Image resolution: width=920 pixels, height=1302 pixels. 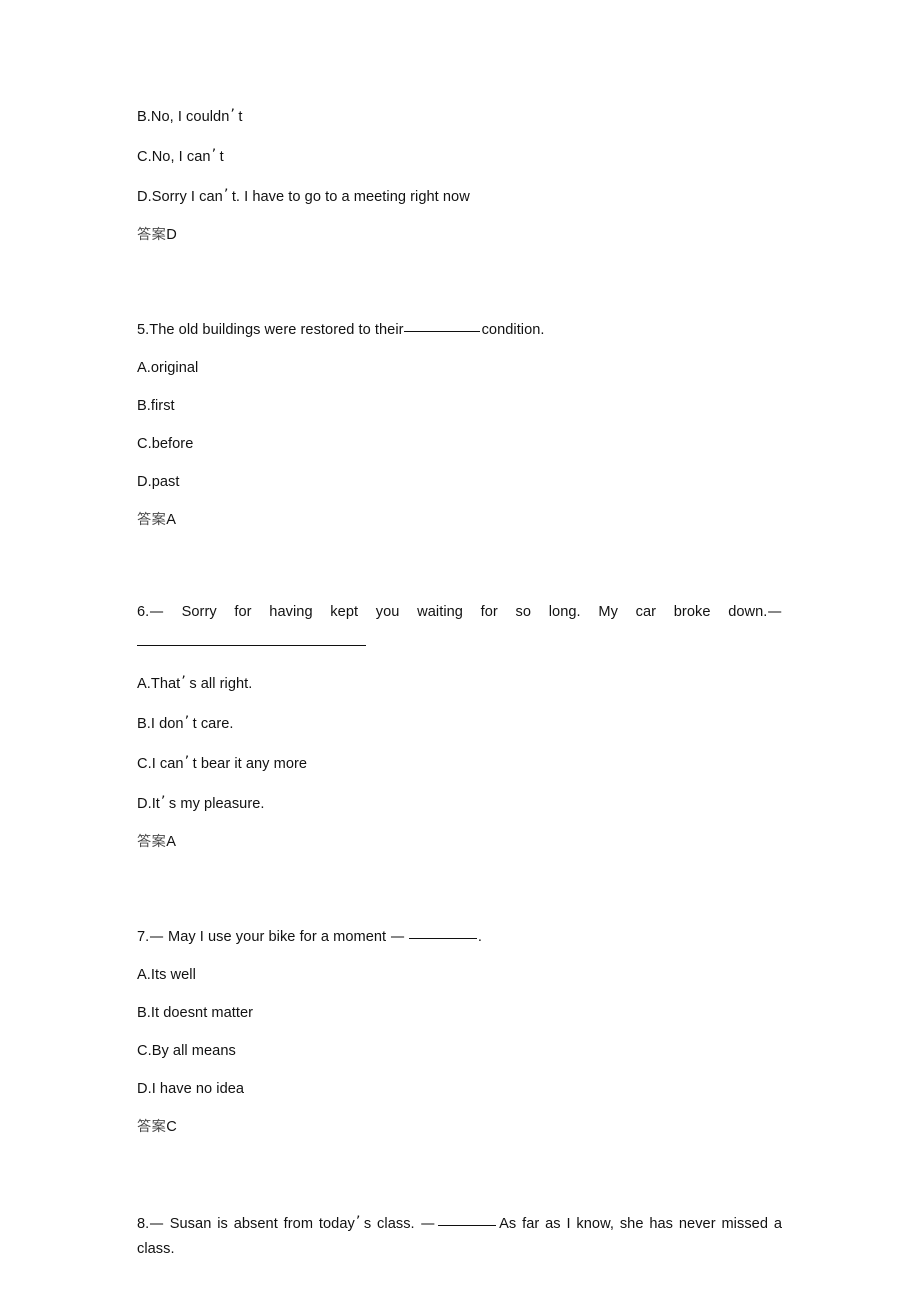 I want to click on option-row: A.That’ s all right., so click(x=459, y=683).